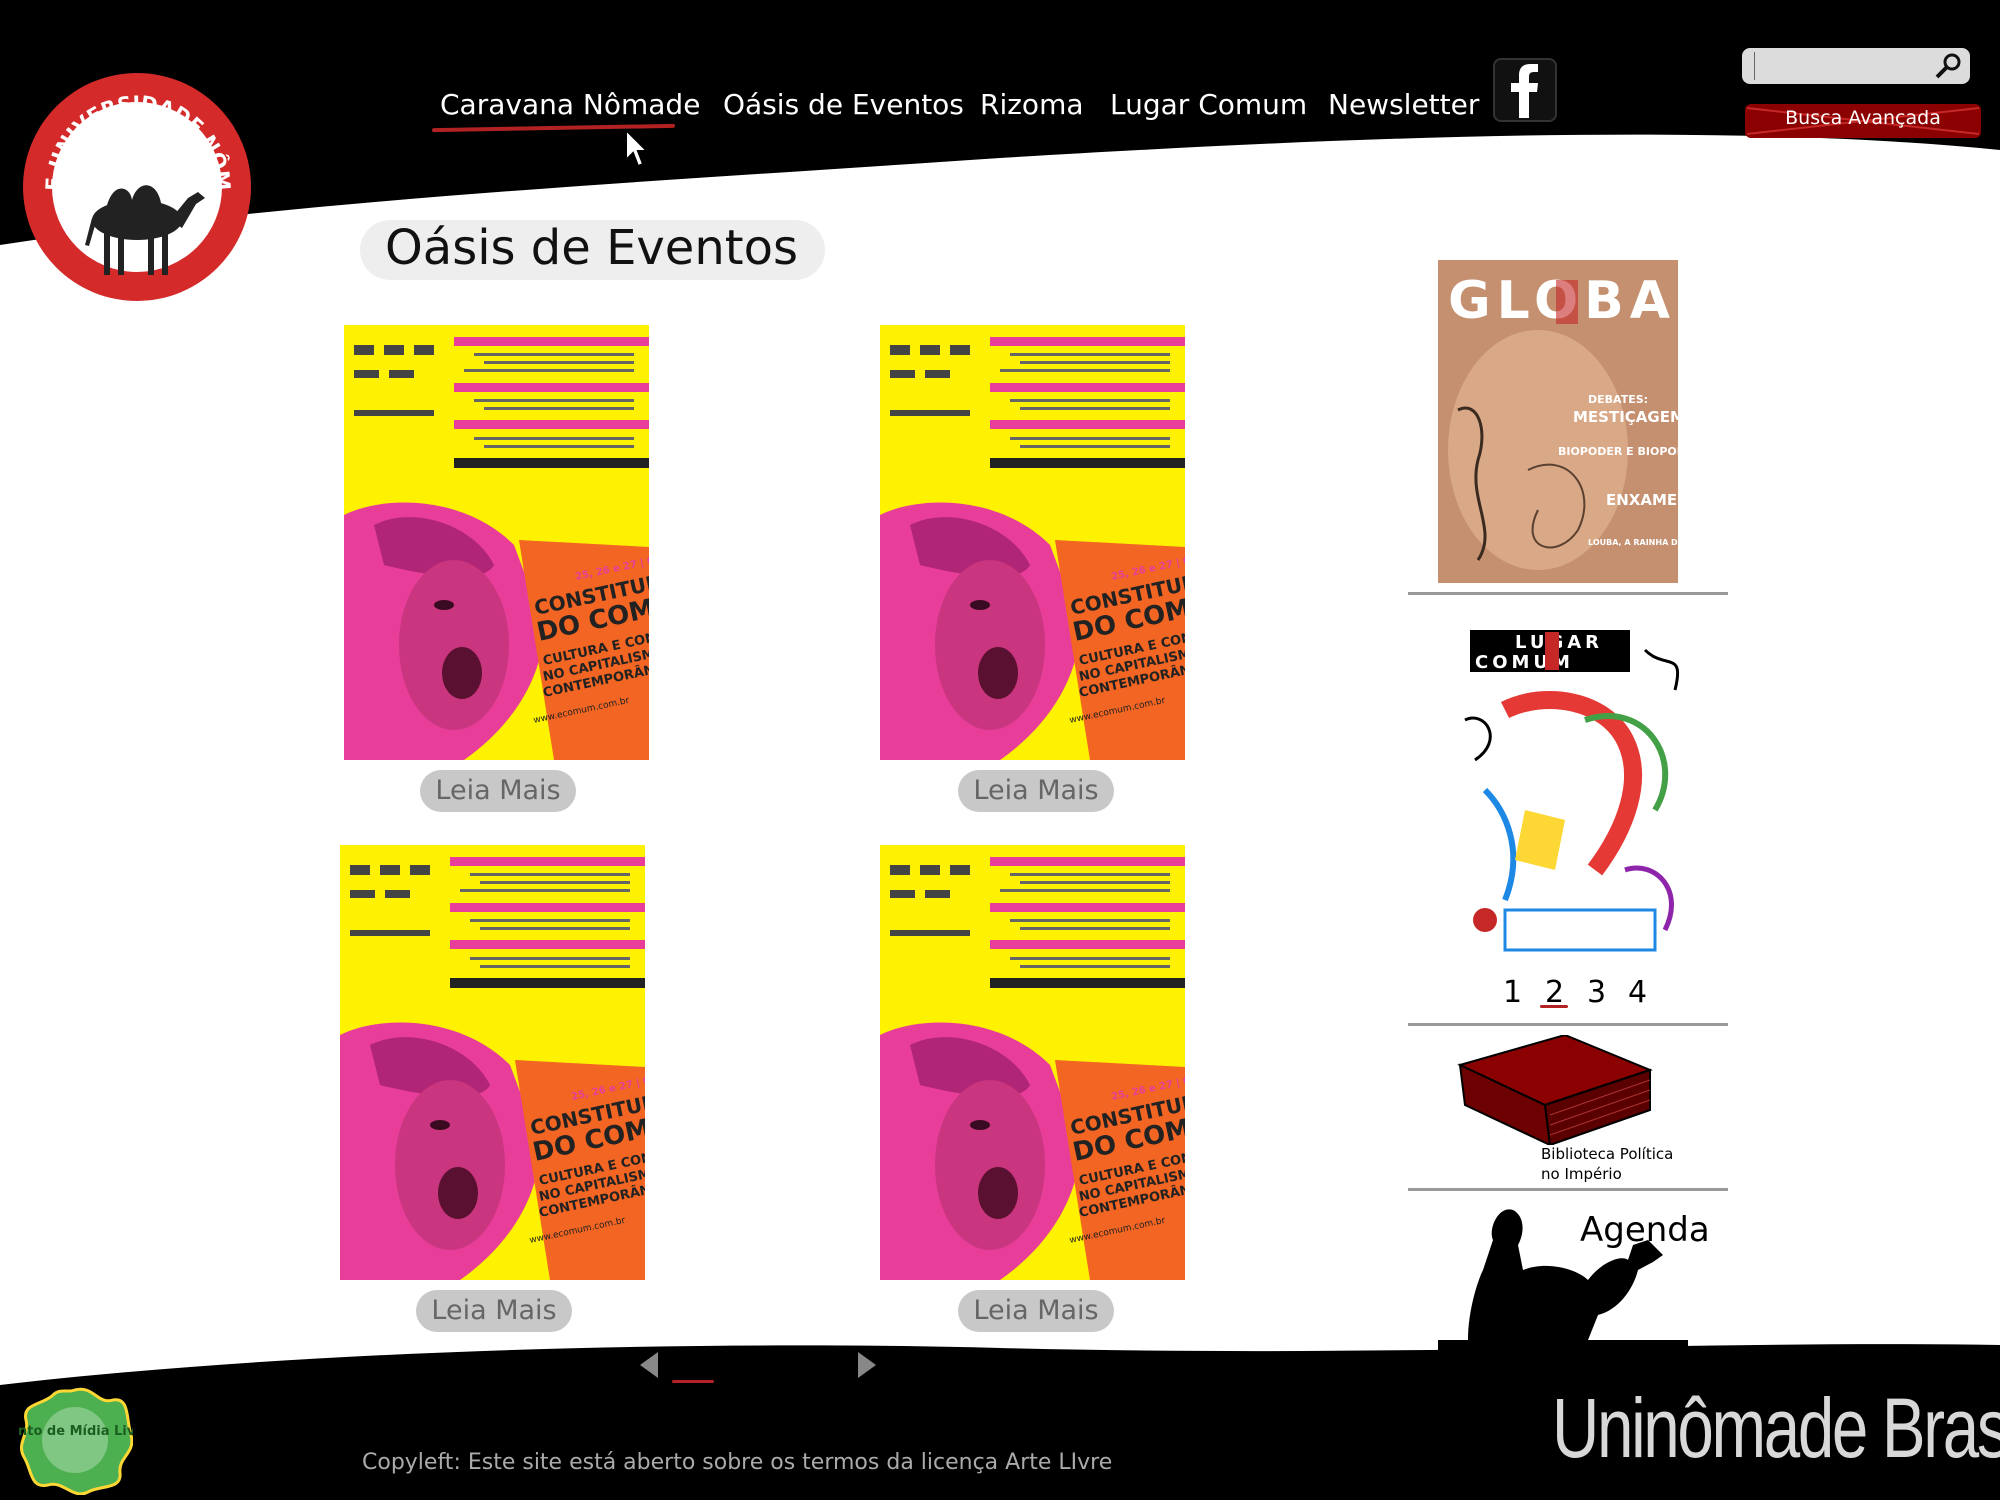 The width and height of the screenshot is (2000, 1500). I want to click on advanced-search-label: Busca Avançada, so click(1863, 118).